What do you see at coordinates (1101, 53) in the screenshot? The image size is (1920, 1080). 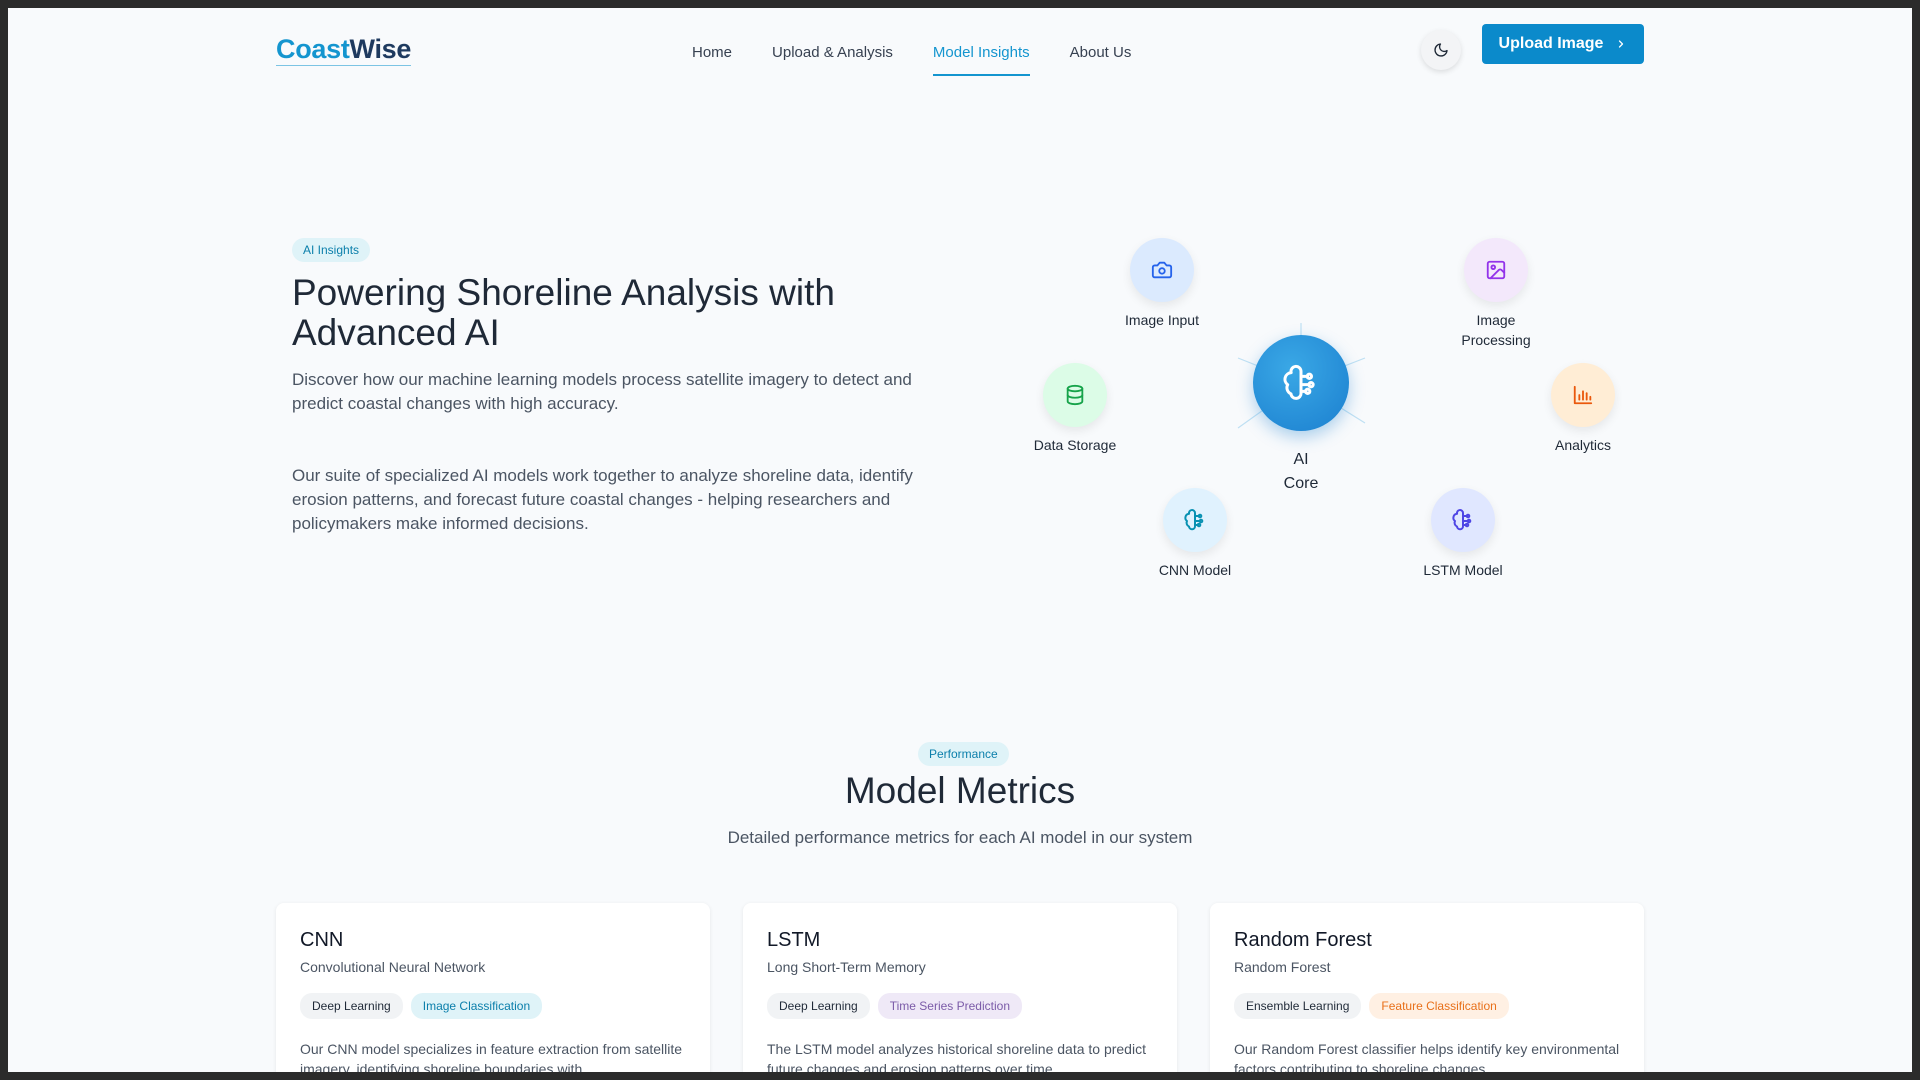 I see `nav-link-about-us: About Us` at bounding box center [1101, 53].